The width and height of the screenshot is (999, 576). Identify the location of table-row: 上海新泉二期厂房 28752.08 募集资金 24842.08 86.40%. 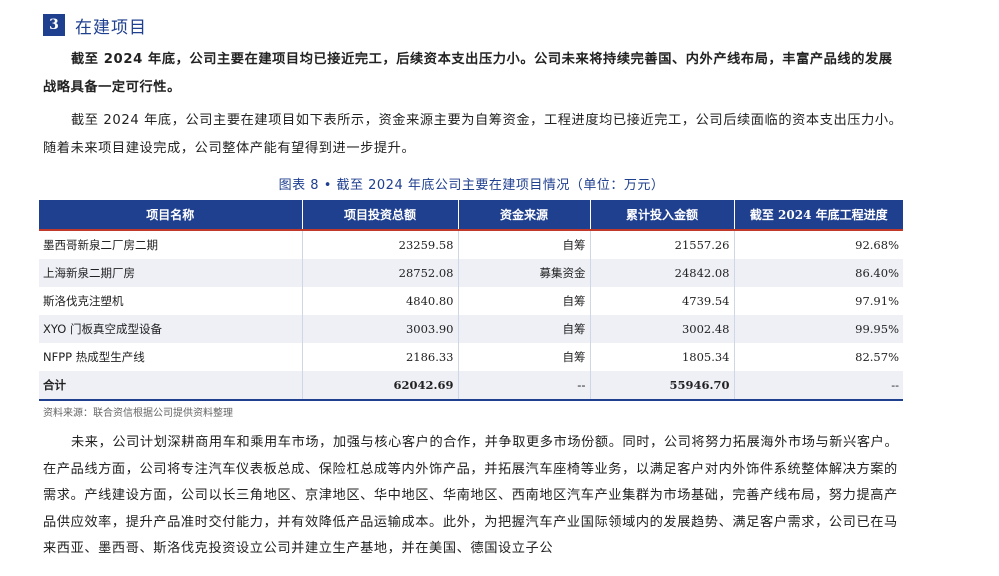
(471, 273).